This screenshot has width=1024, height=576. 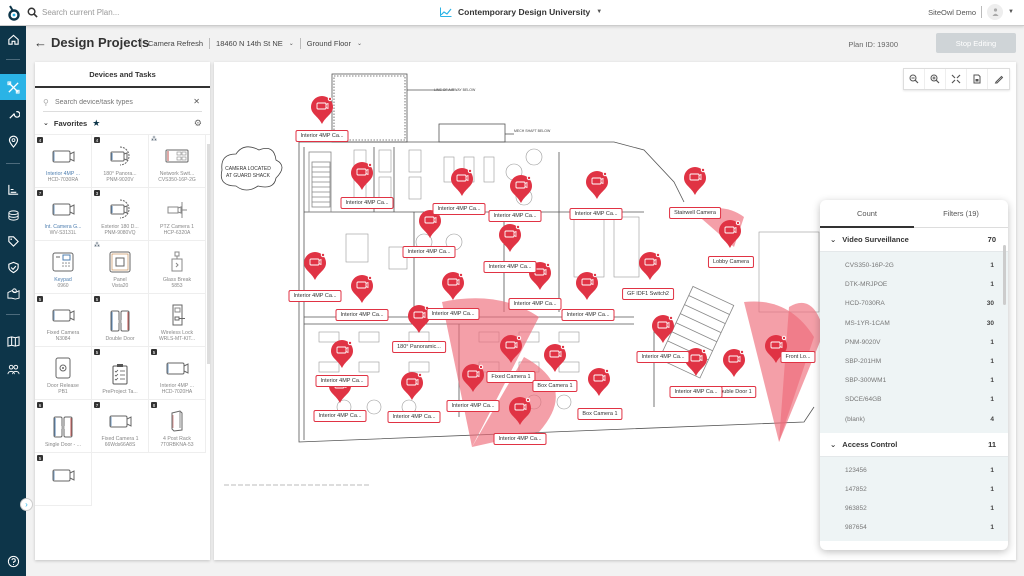 What do you see at coordinates (63, 267) in the screenshot?
I see `device-tile: Keypad 0960` at bounding box center [63, 267].